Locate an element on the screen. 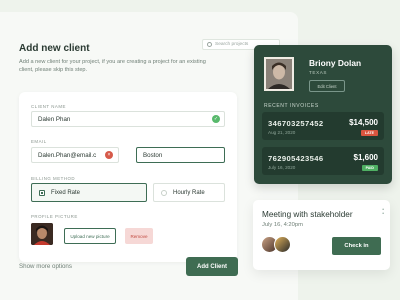  client-photo is located at coordinates (279, 74).